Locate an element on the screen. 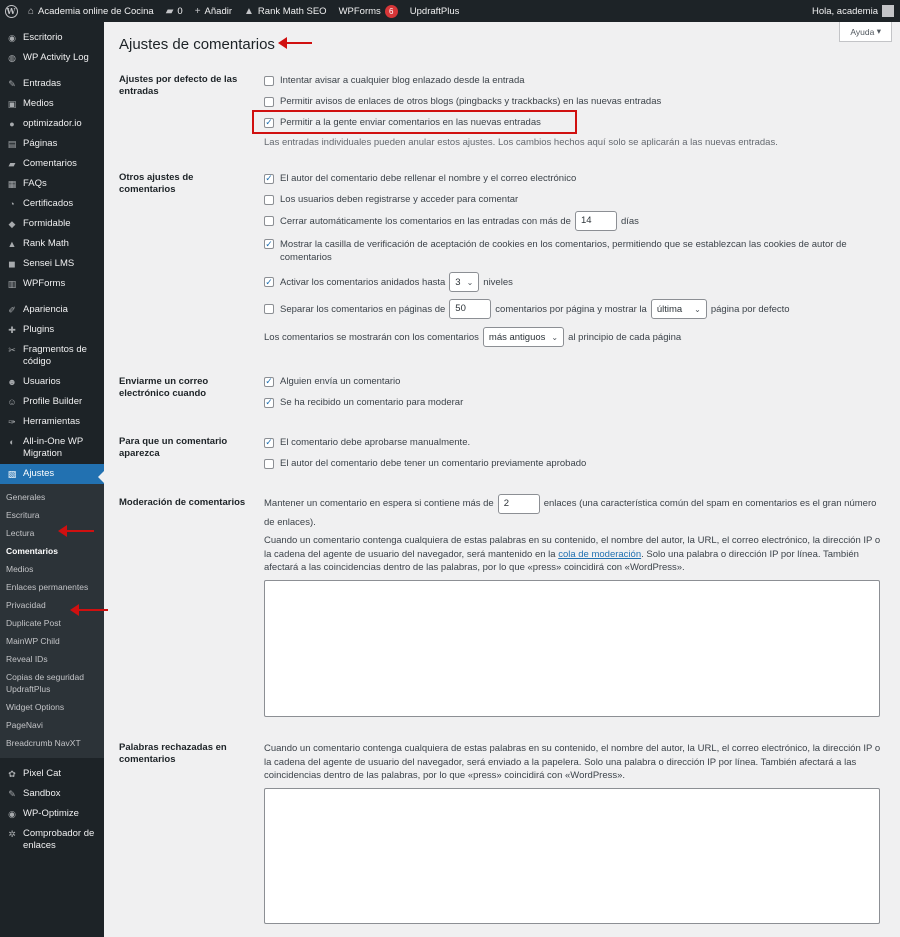  submenu-enlaces-permanentes: Enlaces permanentes is located at coordinates (52, 587).